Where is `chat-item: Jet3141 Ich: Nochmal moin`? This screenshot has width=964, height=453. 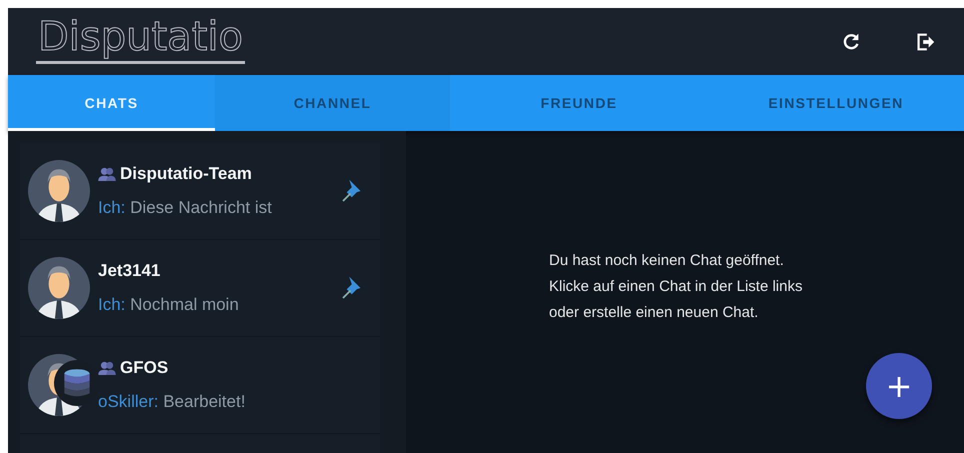 chat-item: Jet3141 Ich: Nochmal moin is located at coordinates (200, 288).